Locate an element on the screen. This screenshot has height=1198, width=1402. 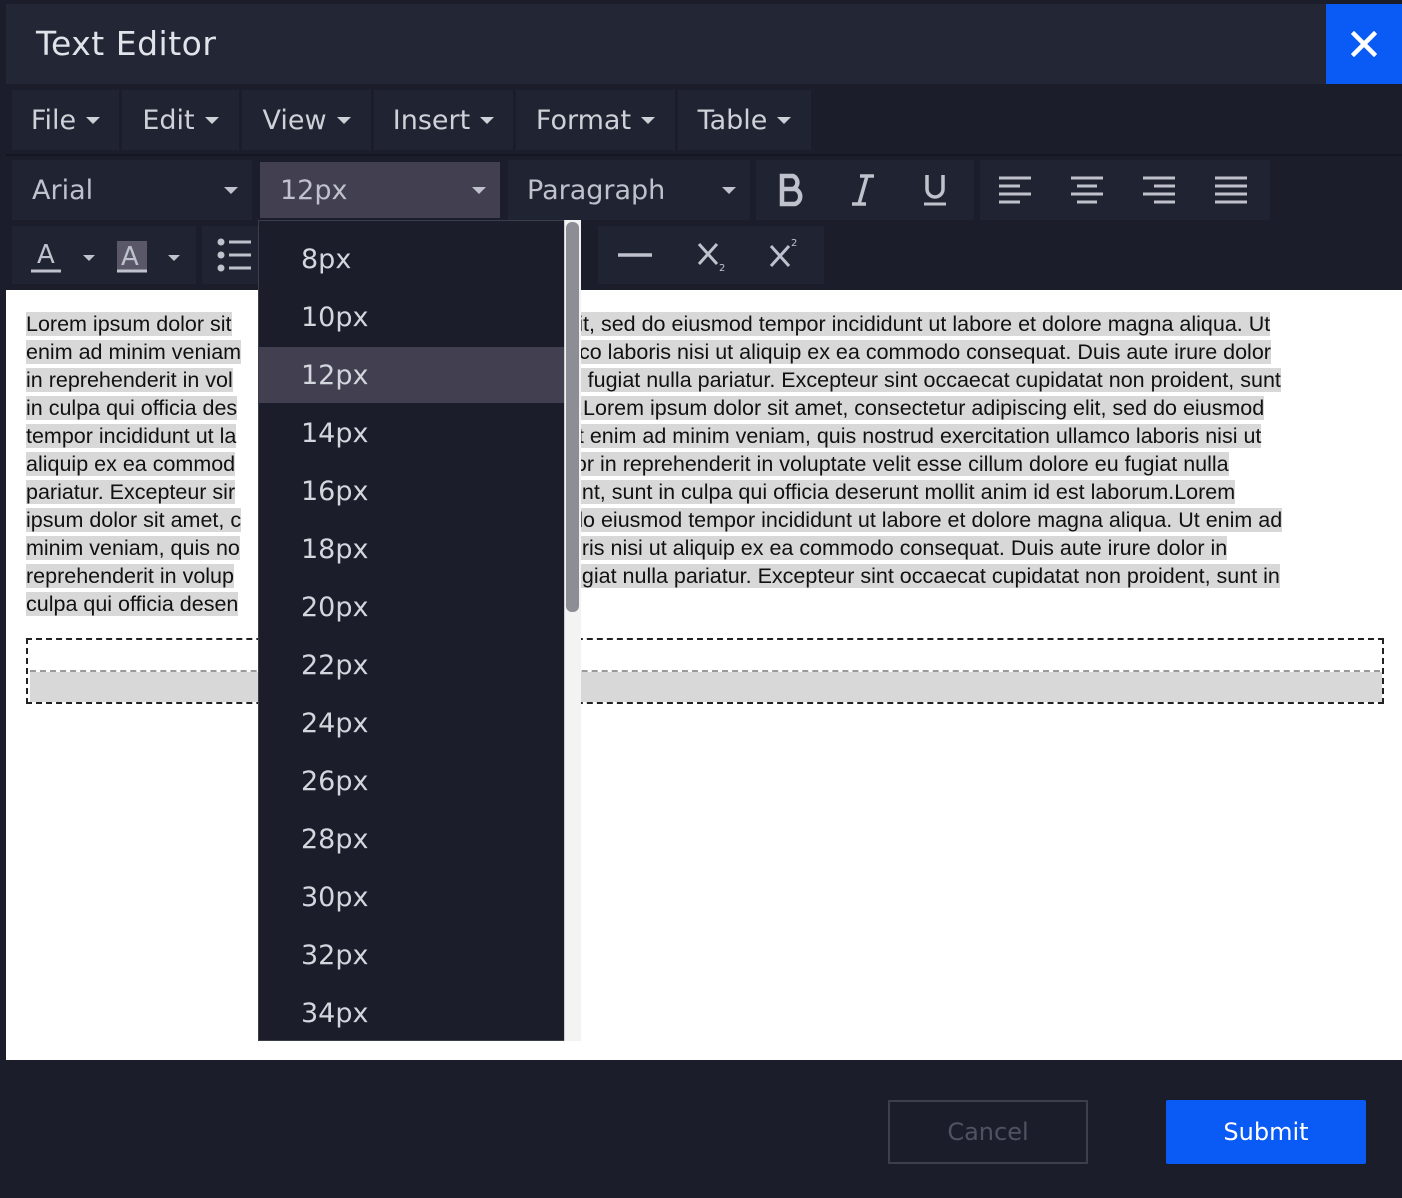
align-justify-button is located at coordinates (1231, 190).